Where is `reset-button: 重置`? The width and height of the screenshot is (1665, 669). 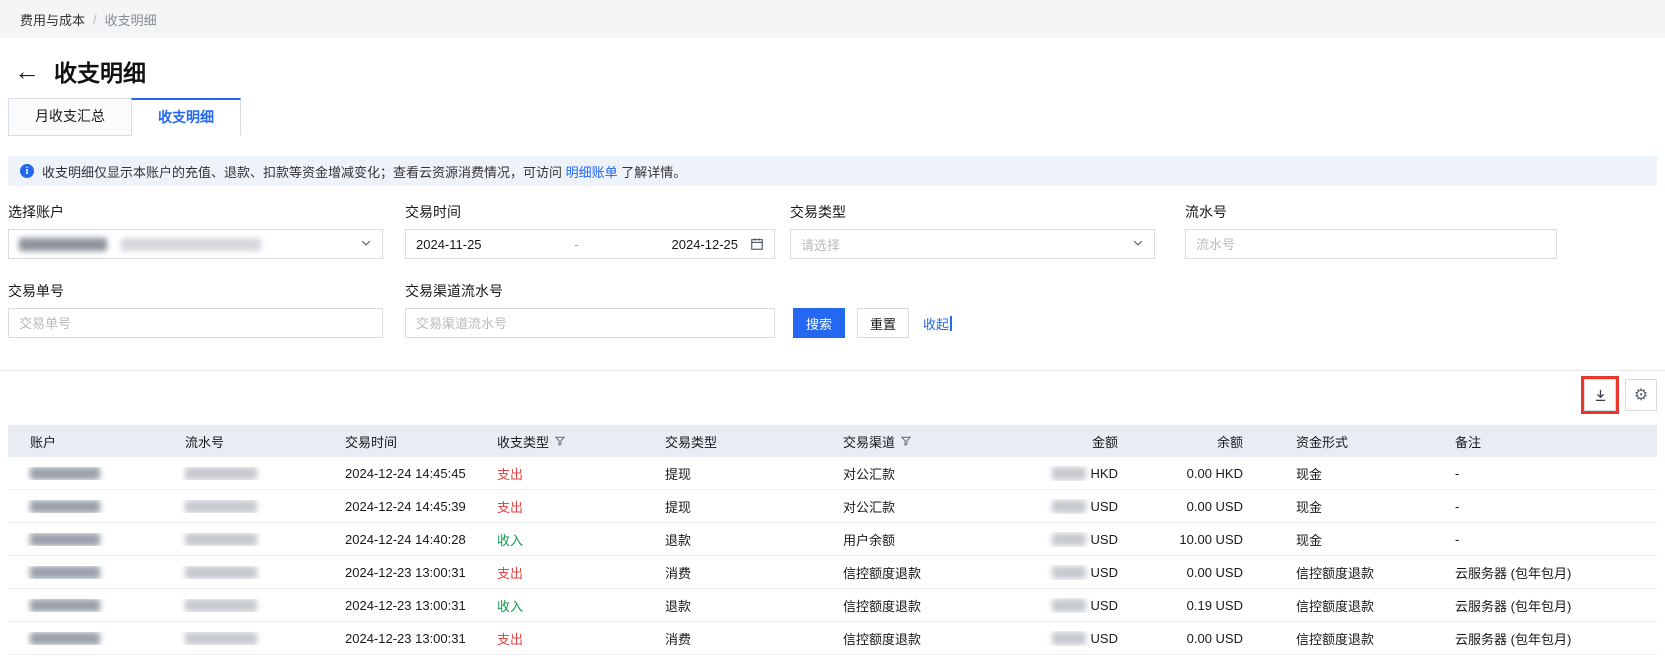
reset-button: 重置 is located at coordinates (883, 323).